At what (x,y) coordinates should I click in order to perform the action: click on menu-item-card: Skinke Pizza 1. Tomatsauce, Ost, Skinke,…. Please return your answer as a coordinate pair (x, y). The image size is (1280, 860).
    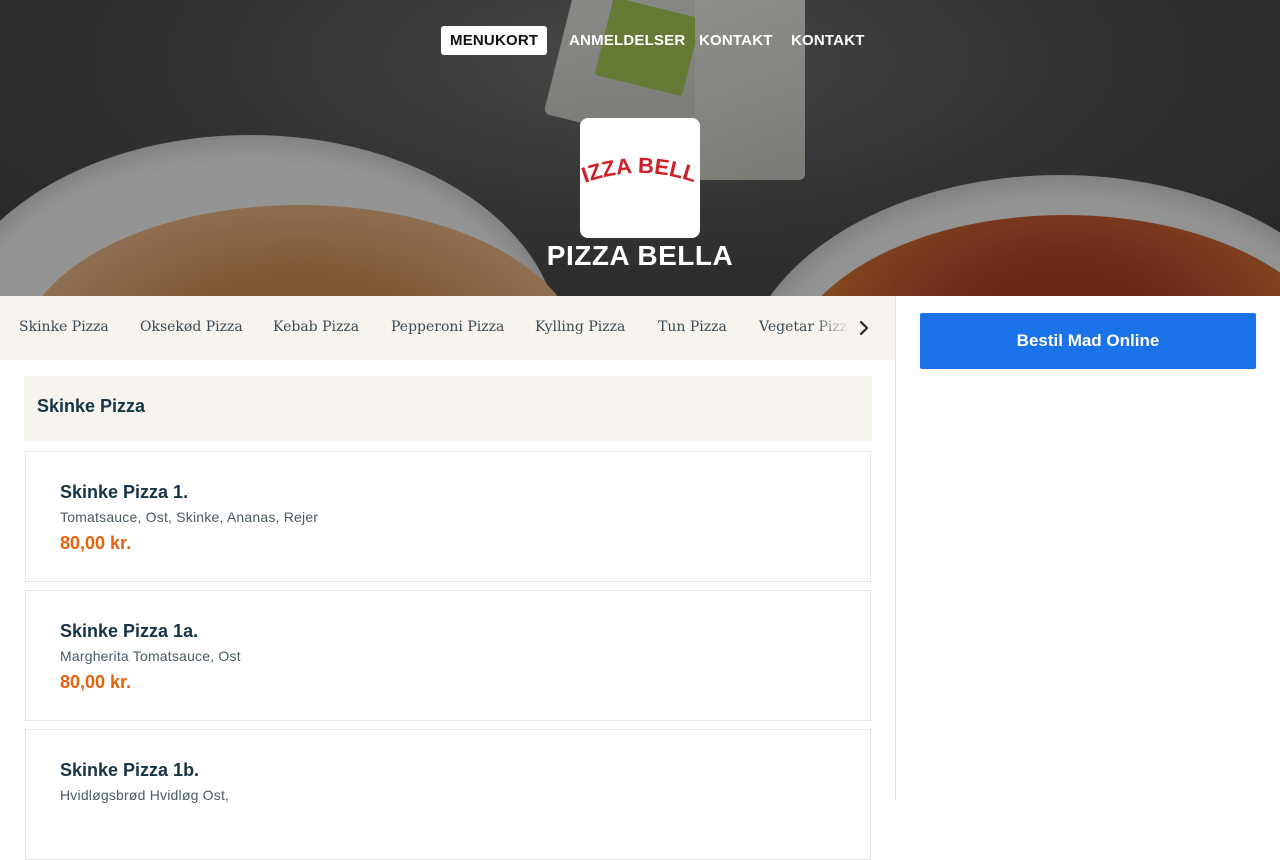
    Looking at the image, I should click on (448, 516).